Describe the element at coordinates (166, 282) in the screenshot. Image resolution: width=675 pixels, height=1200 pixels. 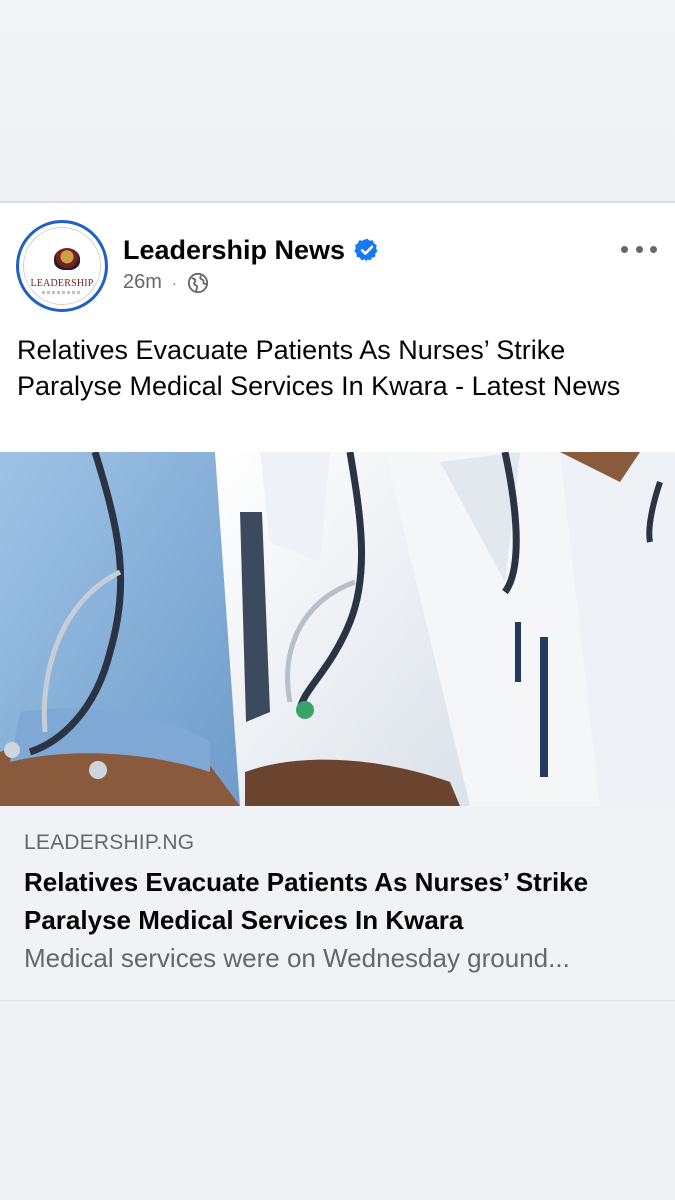
I see `post-meta: 26m ·` at that location.